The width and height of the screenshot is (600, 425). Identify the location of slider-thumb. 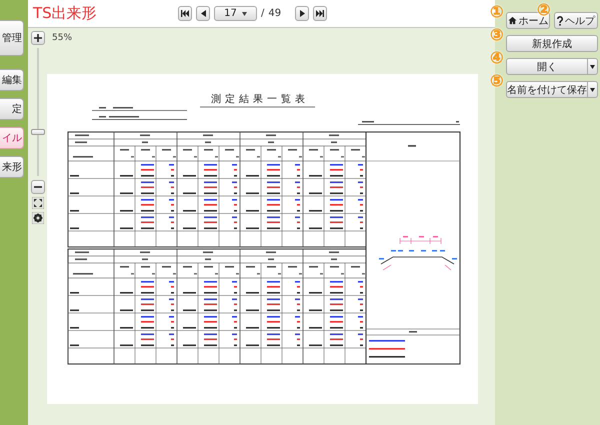
(37, 131).